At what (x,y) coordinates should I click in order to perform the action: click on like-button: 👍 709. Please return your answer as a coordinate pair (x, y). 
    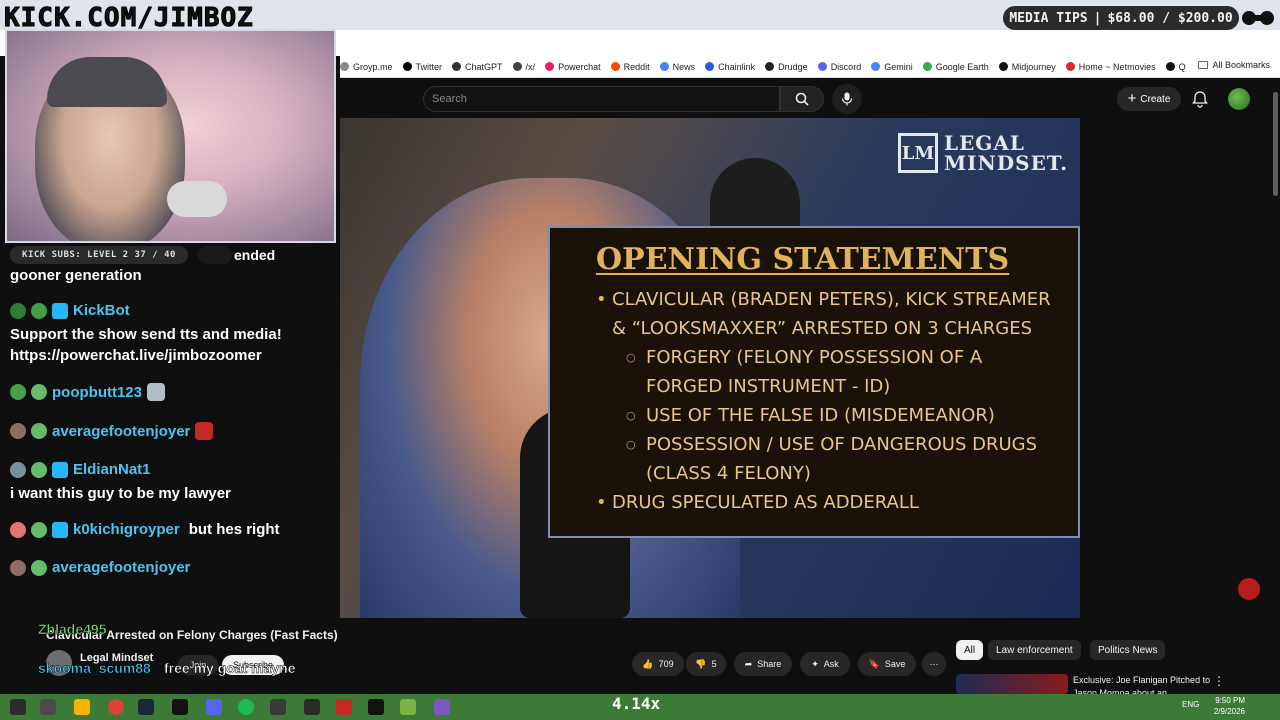
    Looking at the image, I should click on (658, 664).